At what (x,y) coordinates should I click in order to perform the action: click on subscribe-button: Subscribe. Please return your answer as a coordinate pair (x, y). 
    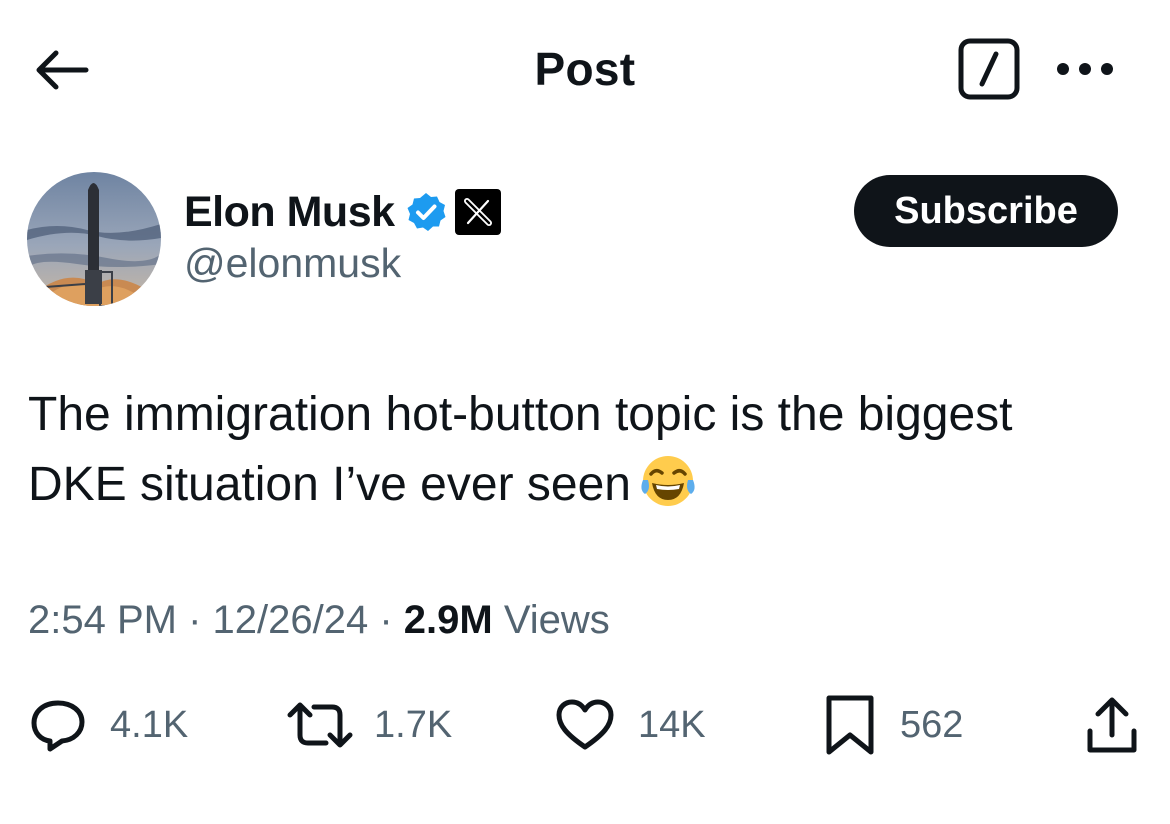
    Looking at the image, I should click on (986, 211).